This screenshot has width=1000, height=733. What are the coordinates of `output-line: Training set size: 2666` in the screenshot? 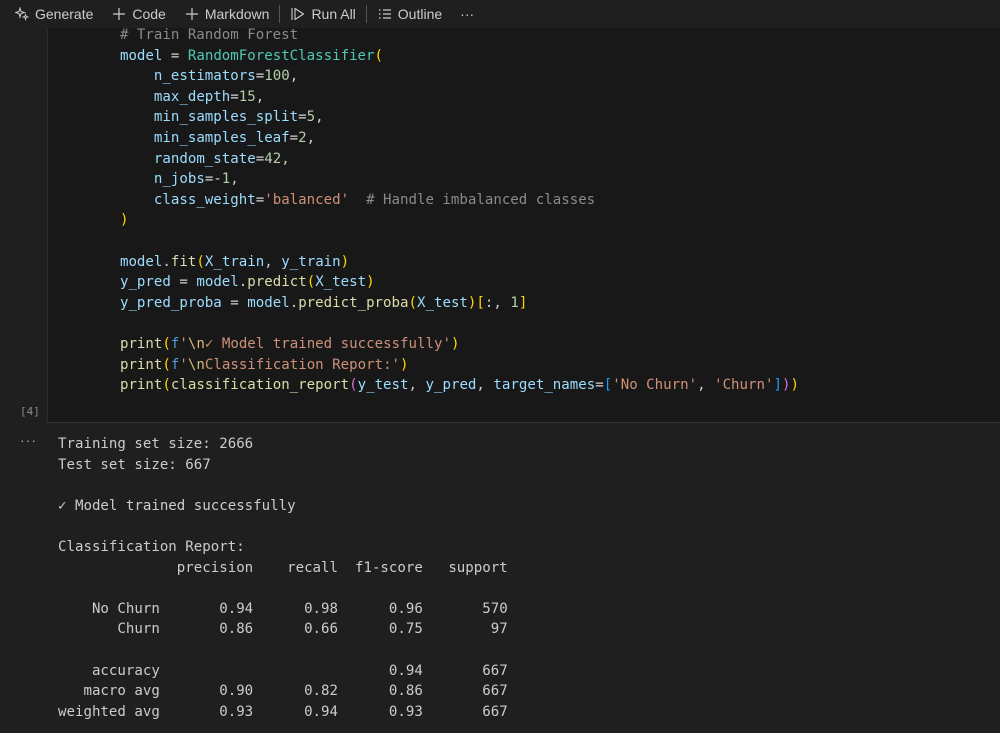 It's located at (156, 444).